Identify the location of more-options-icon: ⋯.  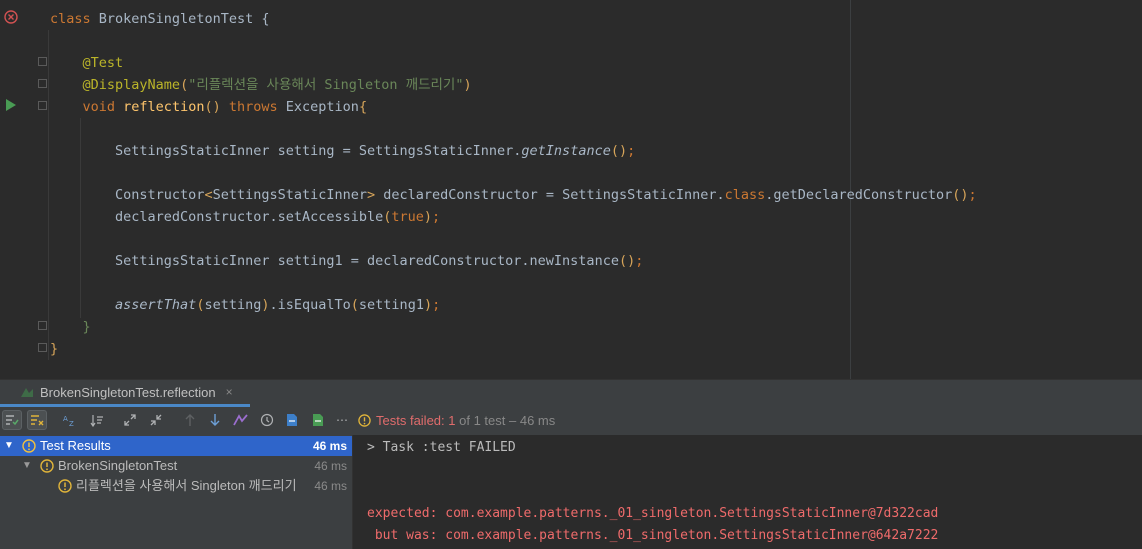
(342, 420).